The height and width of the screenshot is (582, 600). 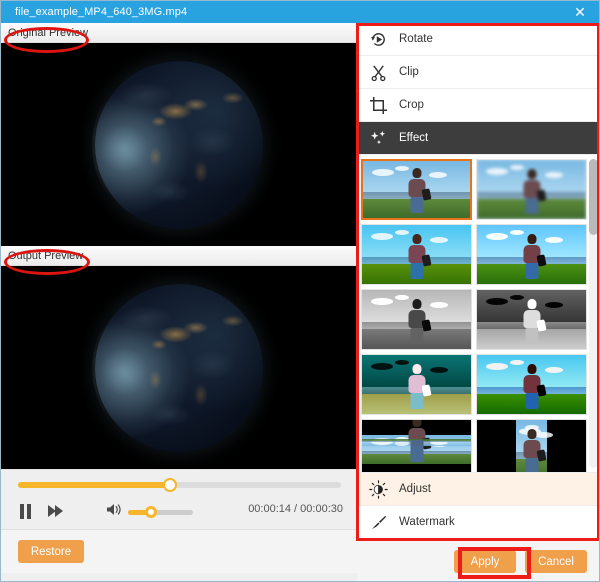 I want to click on output-preview-label: Output Preview, so click(x=46, y=255).